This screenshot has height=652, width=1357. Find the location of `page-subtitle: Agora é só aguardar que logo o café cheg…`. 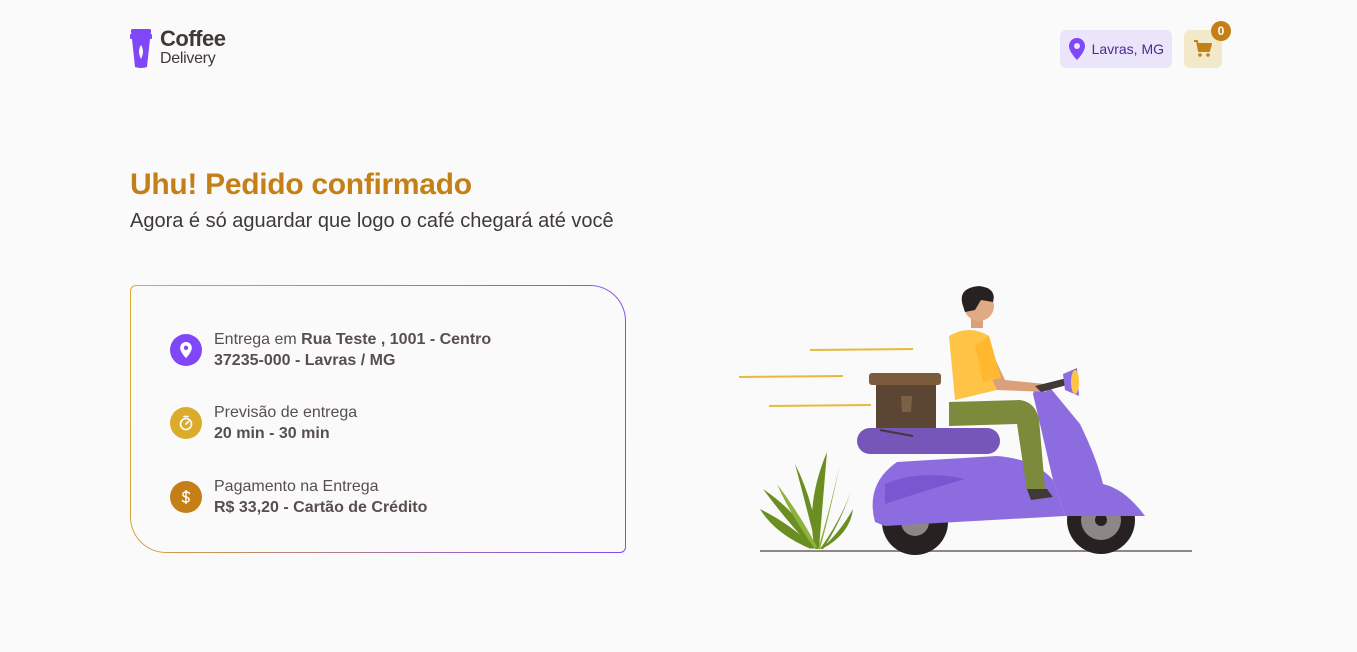

page-subtitle: Agora é só aguardar que logo o café cheg… is located at coordinates (372, 221).